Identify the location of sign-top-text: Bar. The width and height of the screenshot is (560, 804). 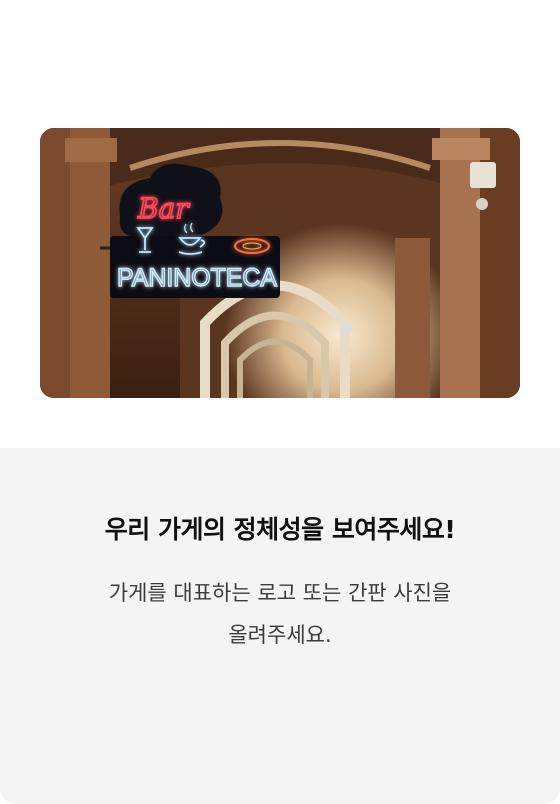
(163, 208).